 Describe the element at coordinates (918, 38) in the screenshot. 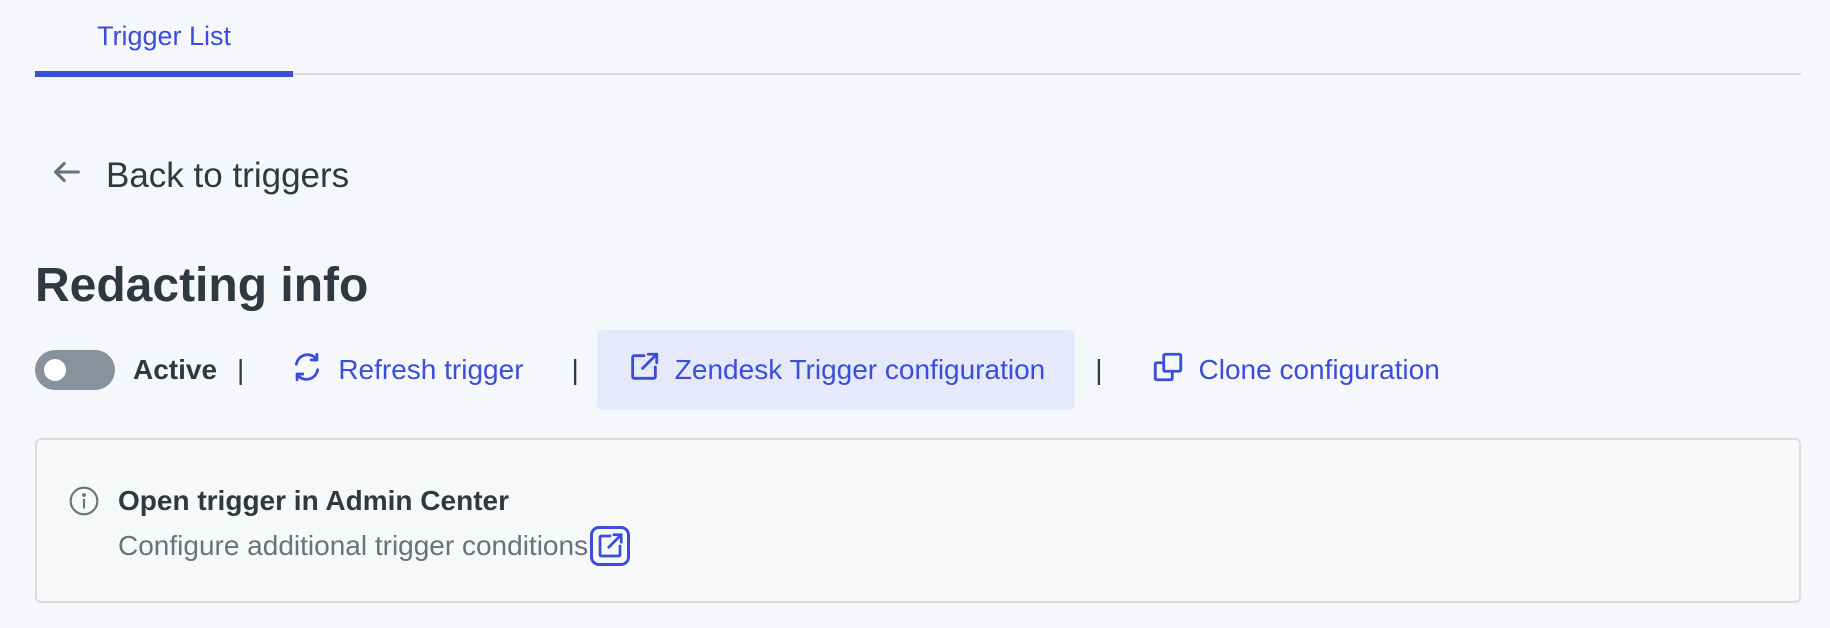

I see `tab-bar: Trigger List` at that location.